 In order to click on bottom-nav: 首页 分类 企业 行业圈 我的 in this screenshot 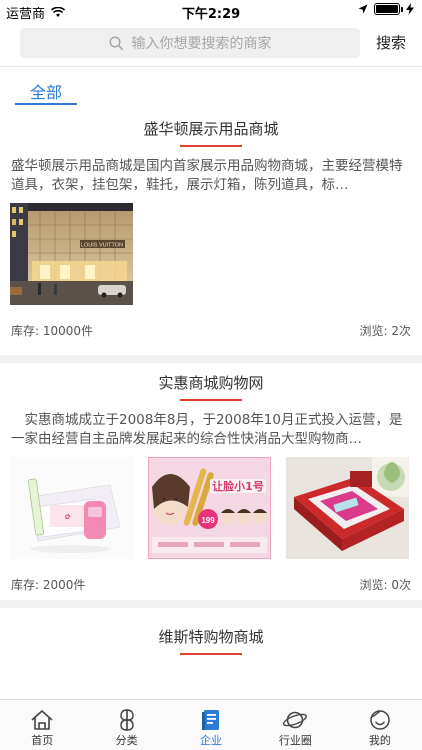, I will do `click(211, 724)`.